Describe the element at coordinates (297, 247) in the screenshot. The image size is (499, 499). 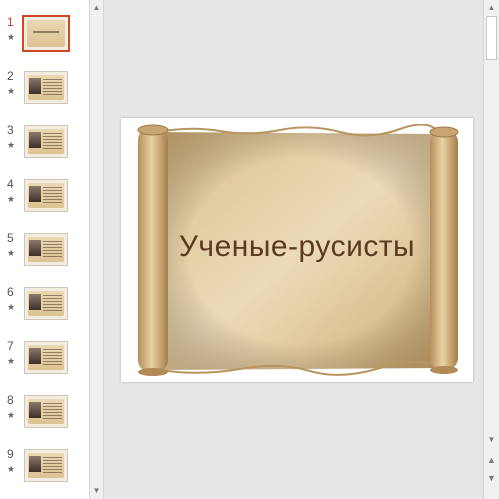
I see `slide-title: Ученые-русисты` at that location.